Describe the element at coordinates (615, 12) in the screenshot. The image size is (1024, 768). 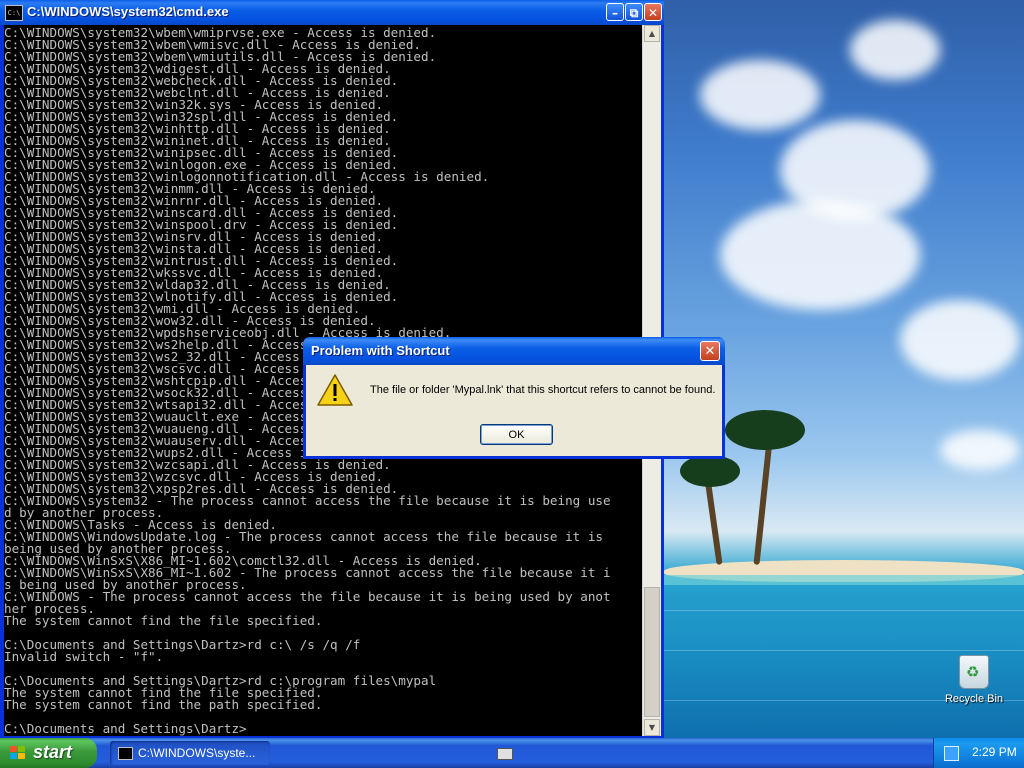
I see `minimize-button: –` at that location.